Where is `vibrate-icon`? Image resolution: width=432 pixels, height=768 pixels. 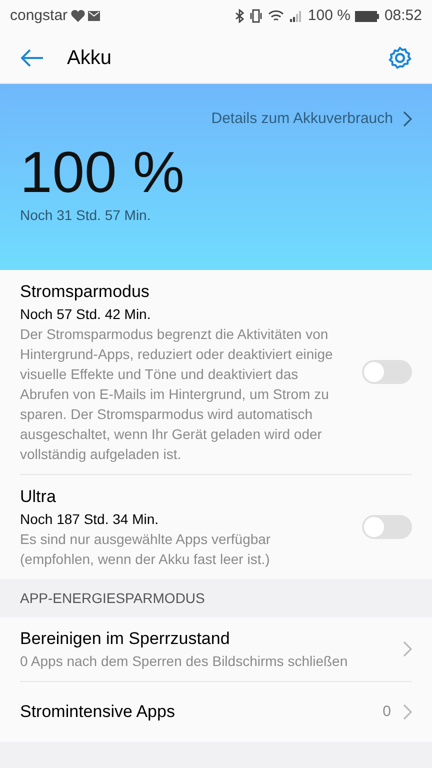 vibrate-icon is located at coordinates (255, 16).